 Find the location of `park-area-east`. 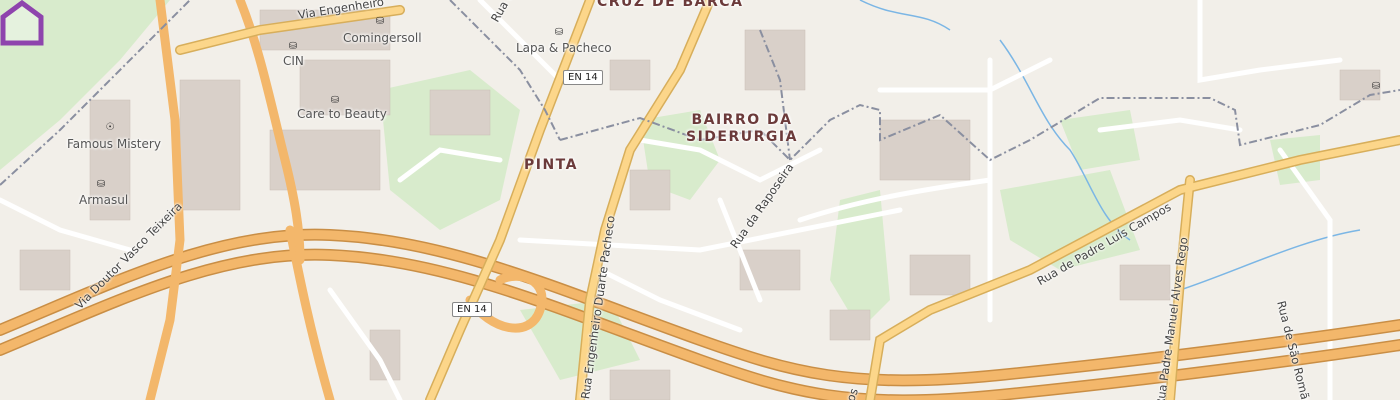

park-area-east is located at coordinates (860, 260).